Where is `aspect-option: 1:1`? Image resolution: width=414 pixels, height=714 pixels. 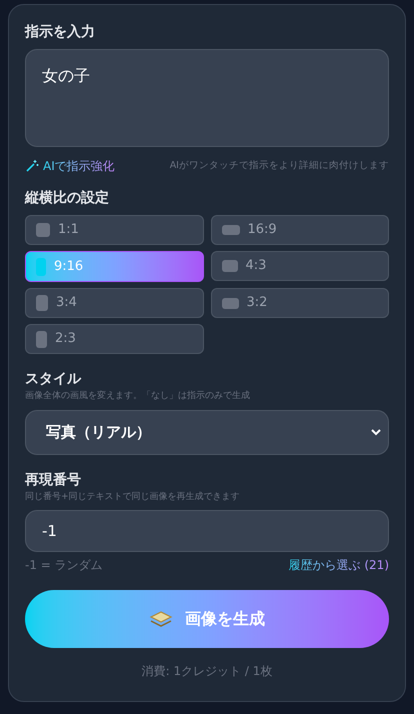
aspect-option: 1:1 is located at coordinates (114, 230).